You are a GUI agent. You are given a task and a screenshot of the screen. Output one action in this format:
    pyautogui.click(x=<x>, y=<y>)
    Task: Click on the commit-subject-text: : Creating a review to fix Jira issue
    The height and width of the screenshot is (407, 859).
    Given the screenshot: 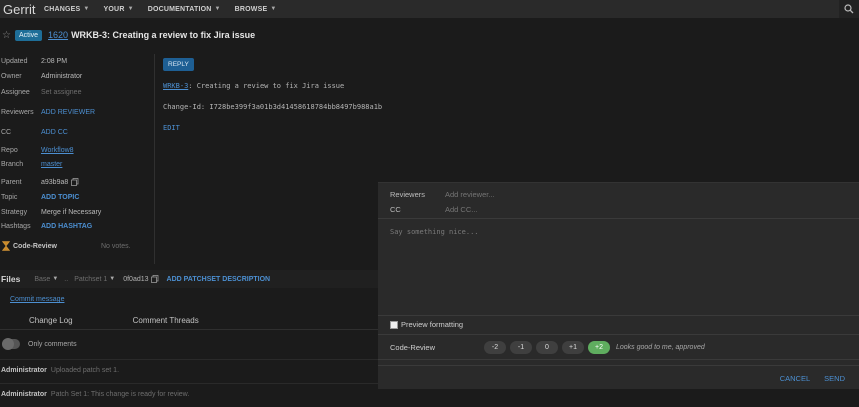 What is the action you would take?
    pyautogui.click(x=266, y=86)
    